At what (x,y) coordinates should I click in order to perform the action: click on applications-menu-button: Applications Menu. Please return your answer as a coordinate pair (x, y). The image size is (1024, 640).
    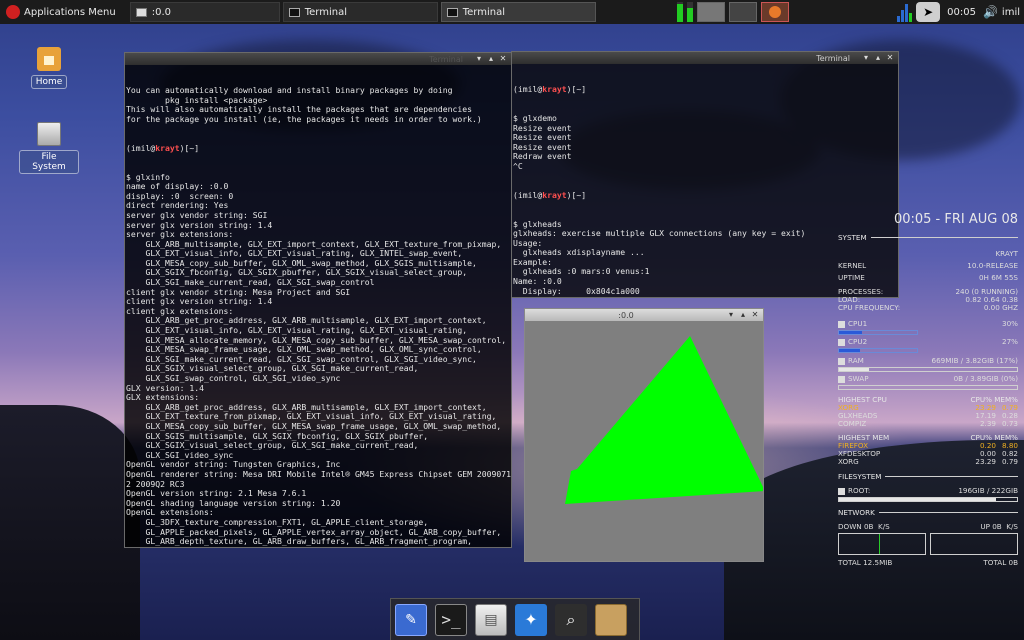
    Looking at the image, I should click on (61, 12).